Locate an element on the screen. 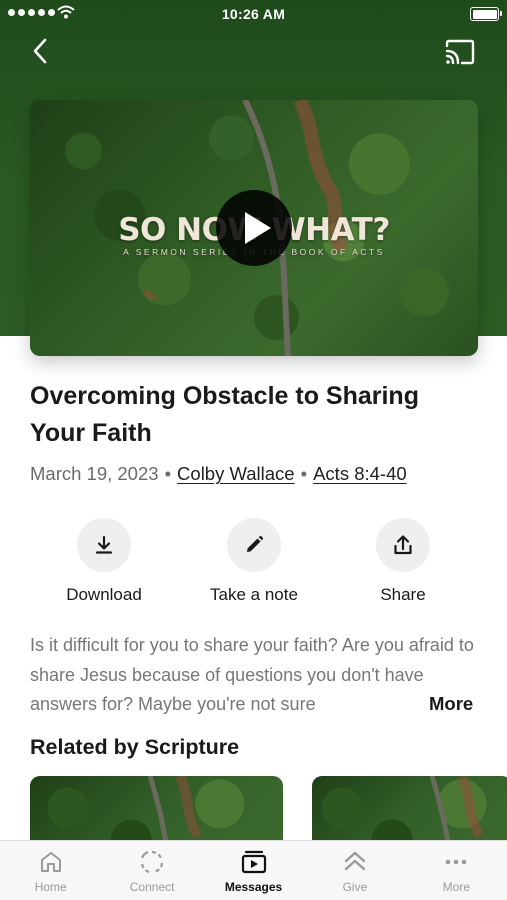  share-icon-circle is located at coordinates (403, 545).